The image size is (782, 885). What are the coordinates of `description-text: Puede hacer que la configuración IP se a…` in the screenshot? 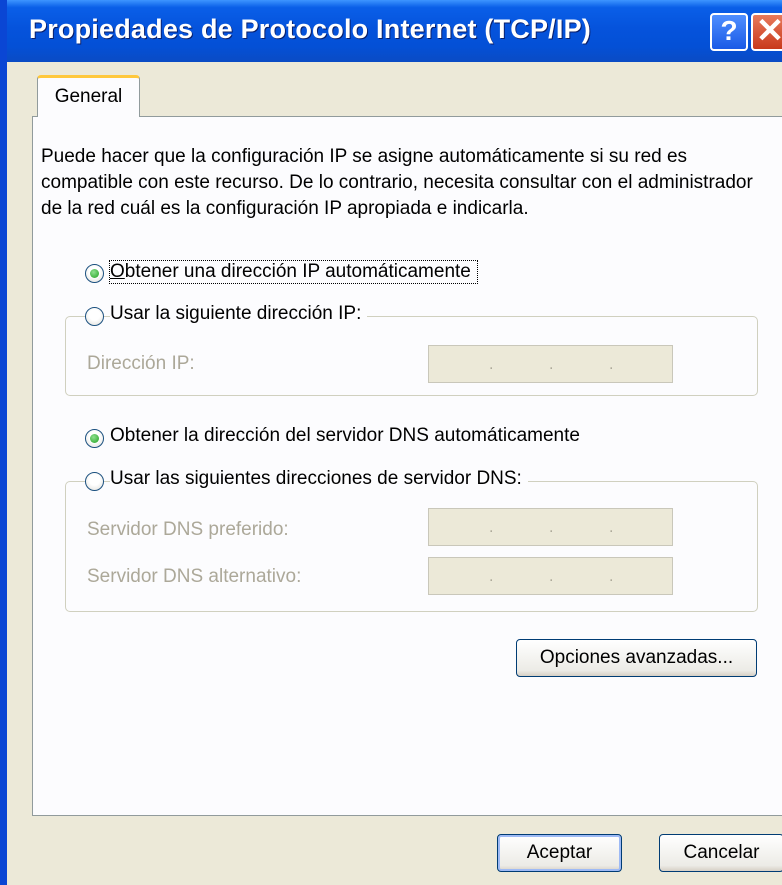 It's located at (397, 182).